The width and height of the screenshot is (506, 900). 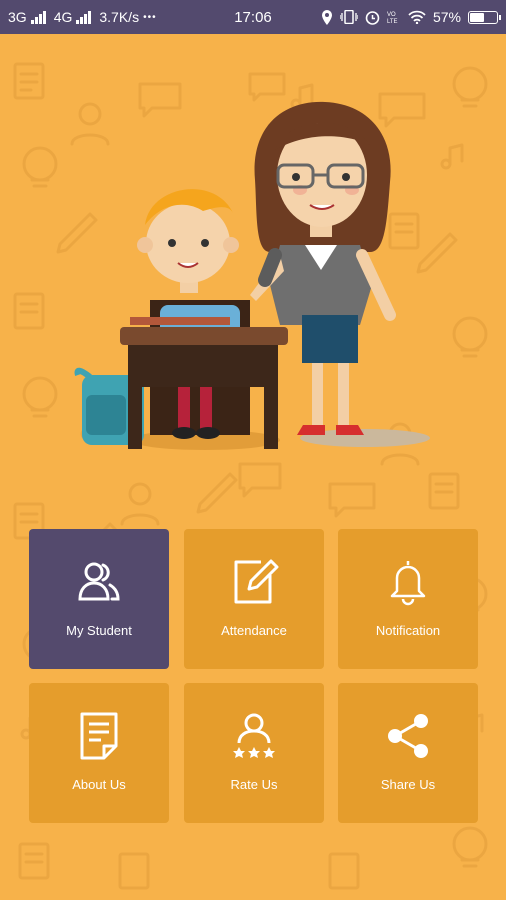 I want to click on volte-icon: VOLTE, so click(x=392, y=18).